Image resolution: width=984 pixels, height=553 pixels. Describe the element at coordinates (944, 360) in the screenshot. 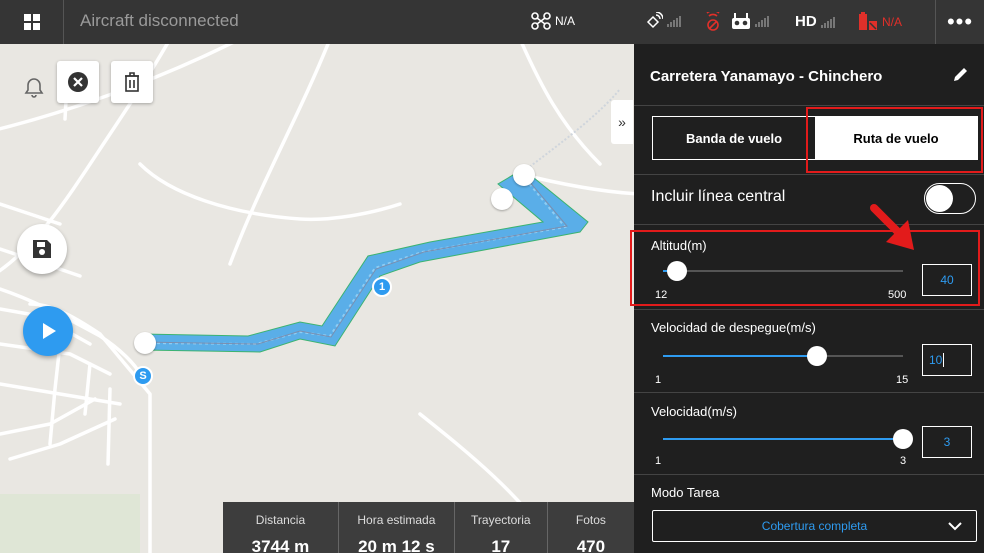

I see `text-cursor` at that location.